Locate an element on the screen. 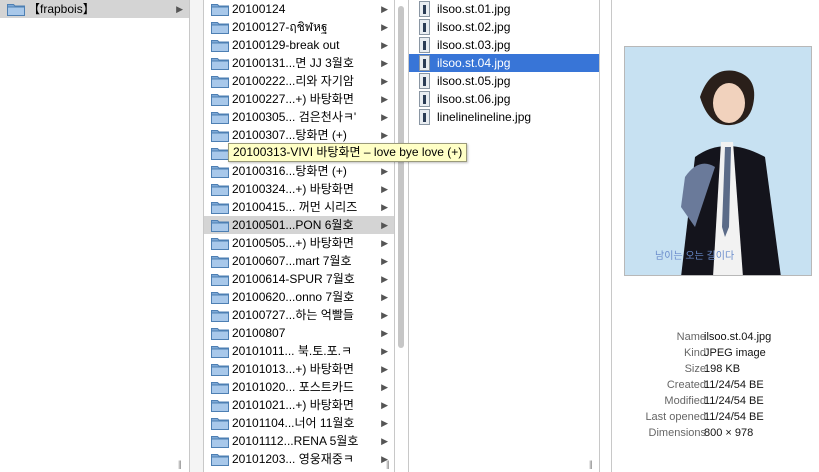  folder-row: 20100131...면 JJ 3월호 ▶ is located at coordinates (299, 63).